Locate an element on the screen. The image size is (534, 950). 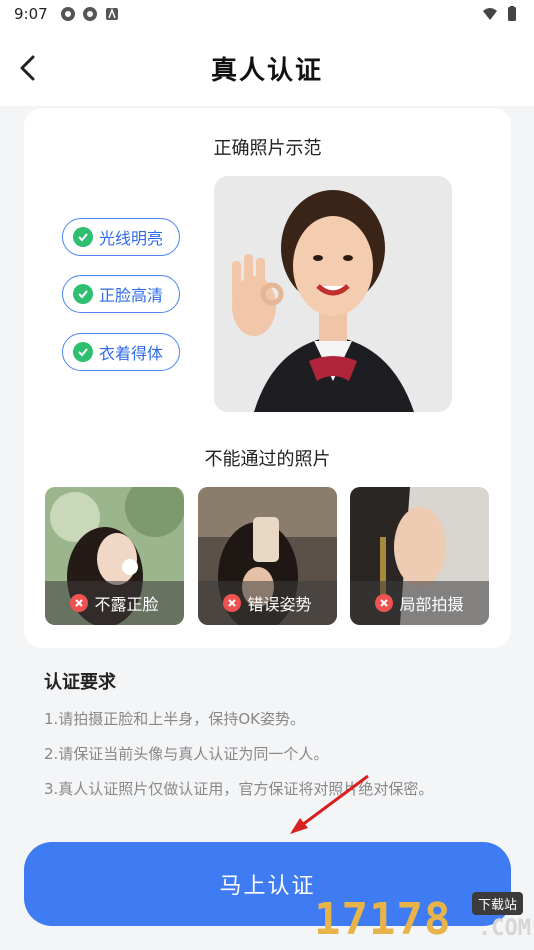
wrong-photo-title: 不能通过的照片 is located at coordinates (267, 459).